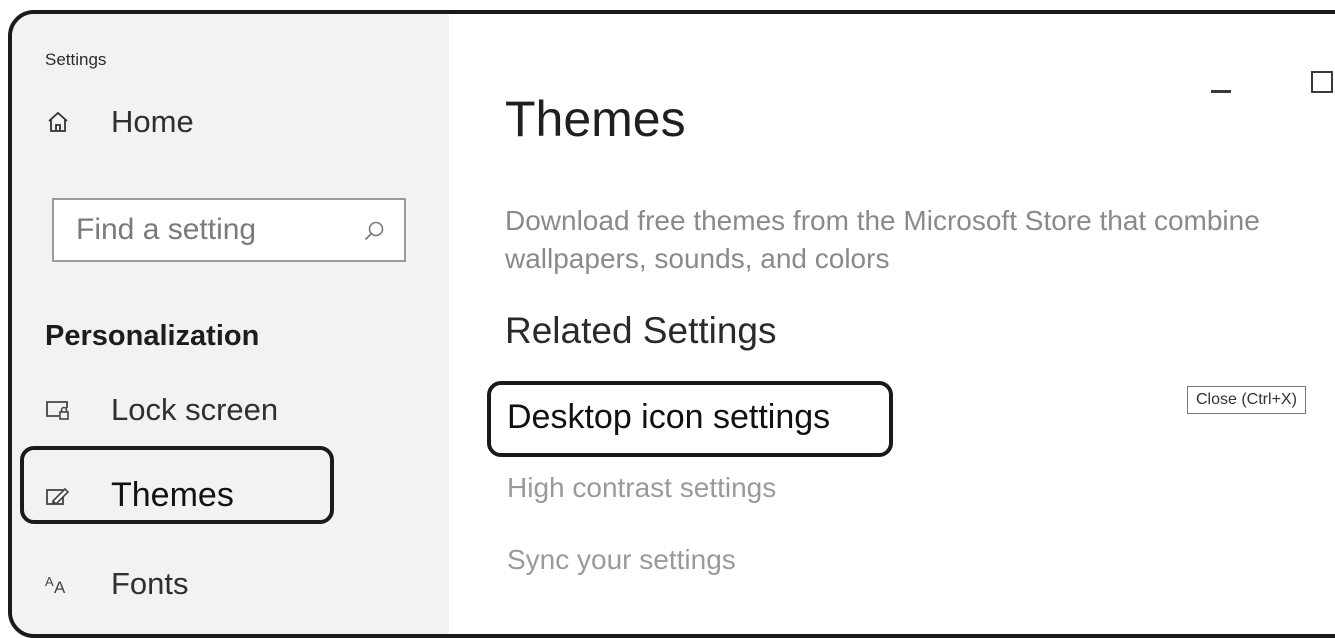 Image resolution: width=1335 pixels, height=638 pixels. Describe the element at coordinates (1322, 82) in the screenshot. I see `maximize-icon` at that location.